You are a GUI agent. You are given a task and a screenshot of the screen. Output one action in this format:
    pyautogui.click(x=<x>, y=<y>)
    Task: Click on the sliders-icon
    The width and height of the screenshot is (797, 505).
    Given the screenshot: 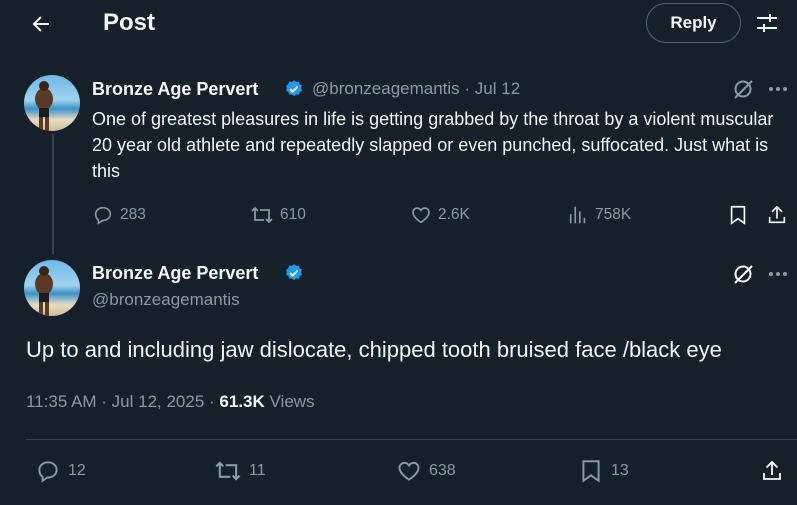 What is the action you would take?
    pyautogui.click(x=767, y=23)
    